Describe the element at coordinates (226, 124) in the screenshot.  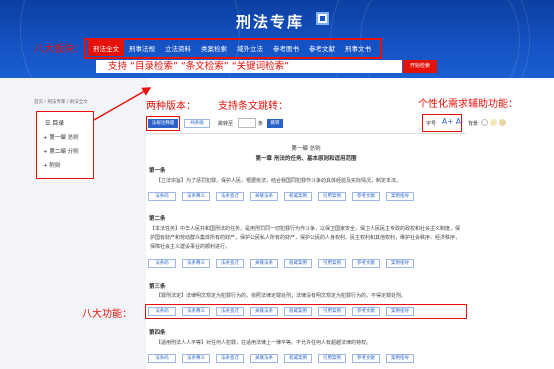
I see `jump-label: 跳转至` at that location.